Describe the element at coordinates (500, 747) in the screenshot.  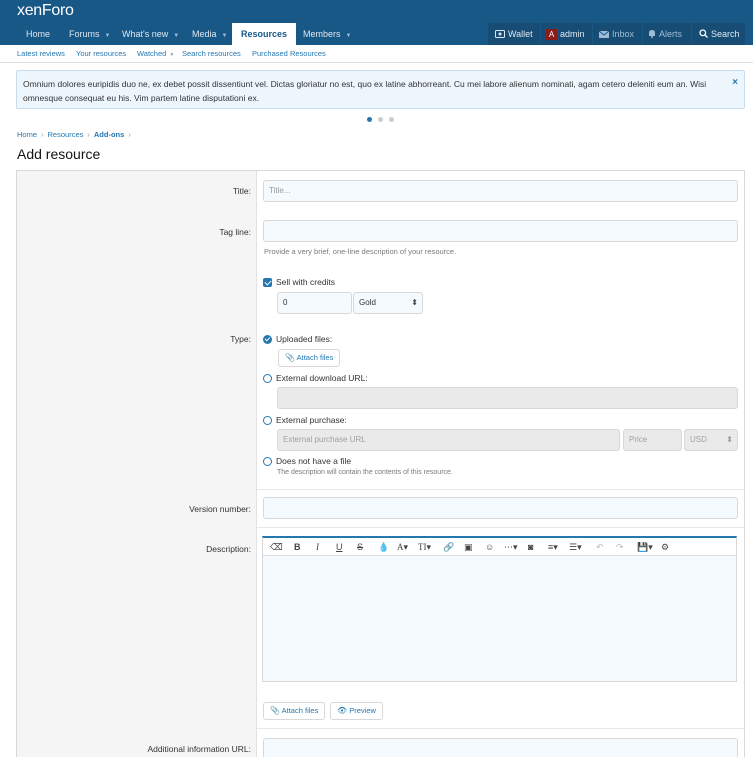
I see `additional-url-input` at that location.